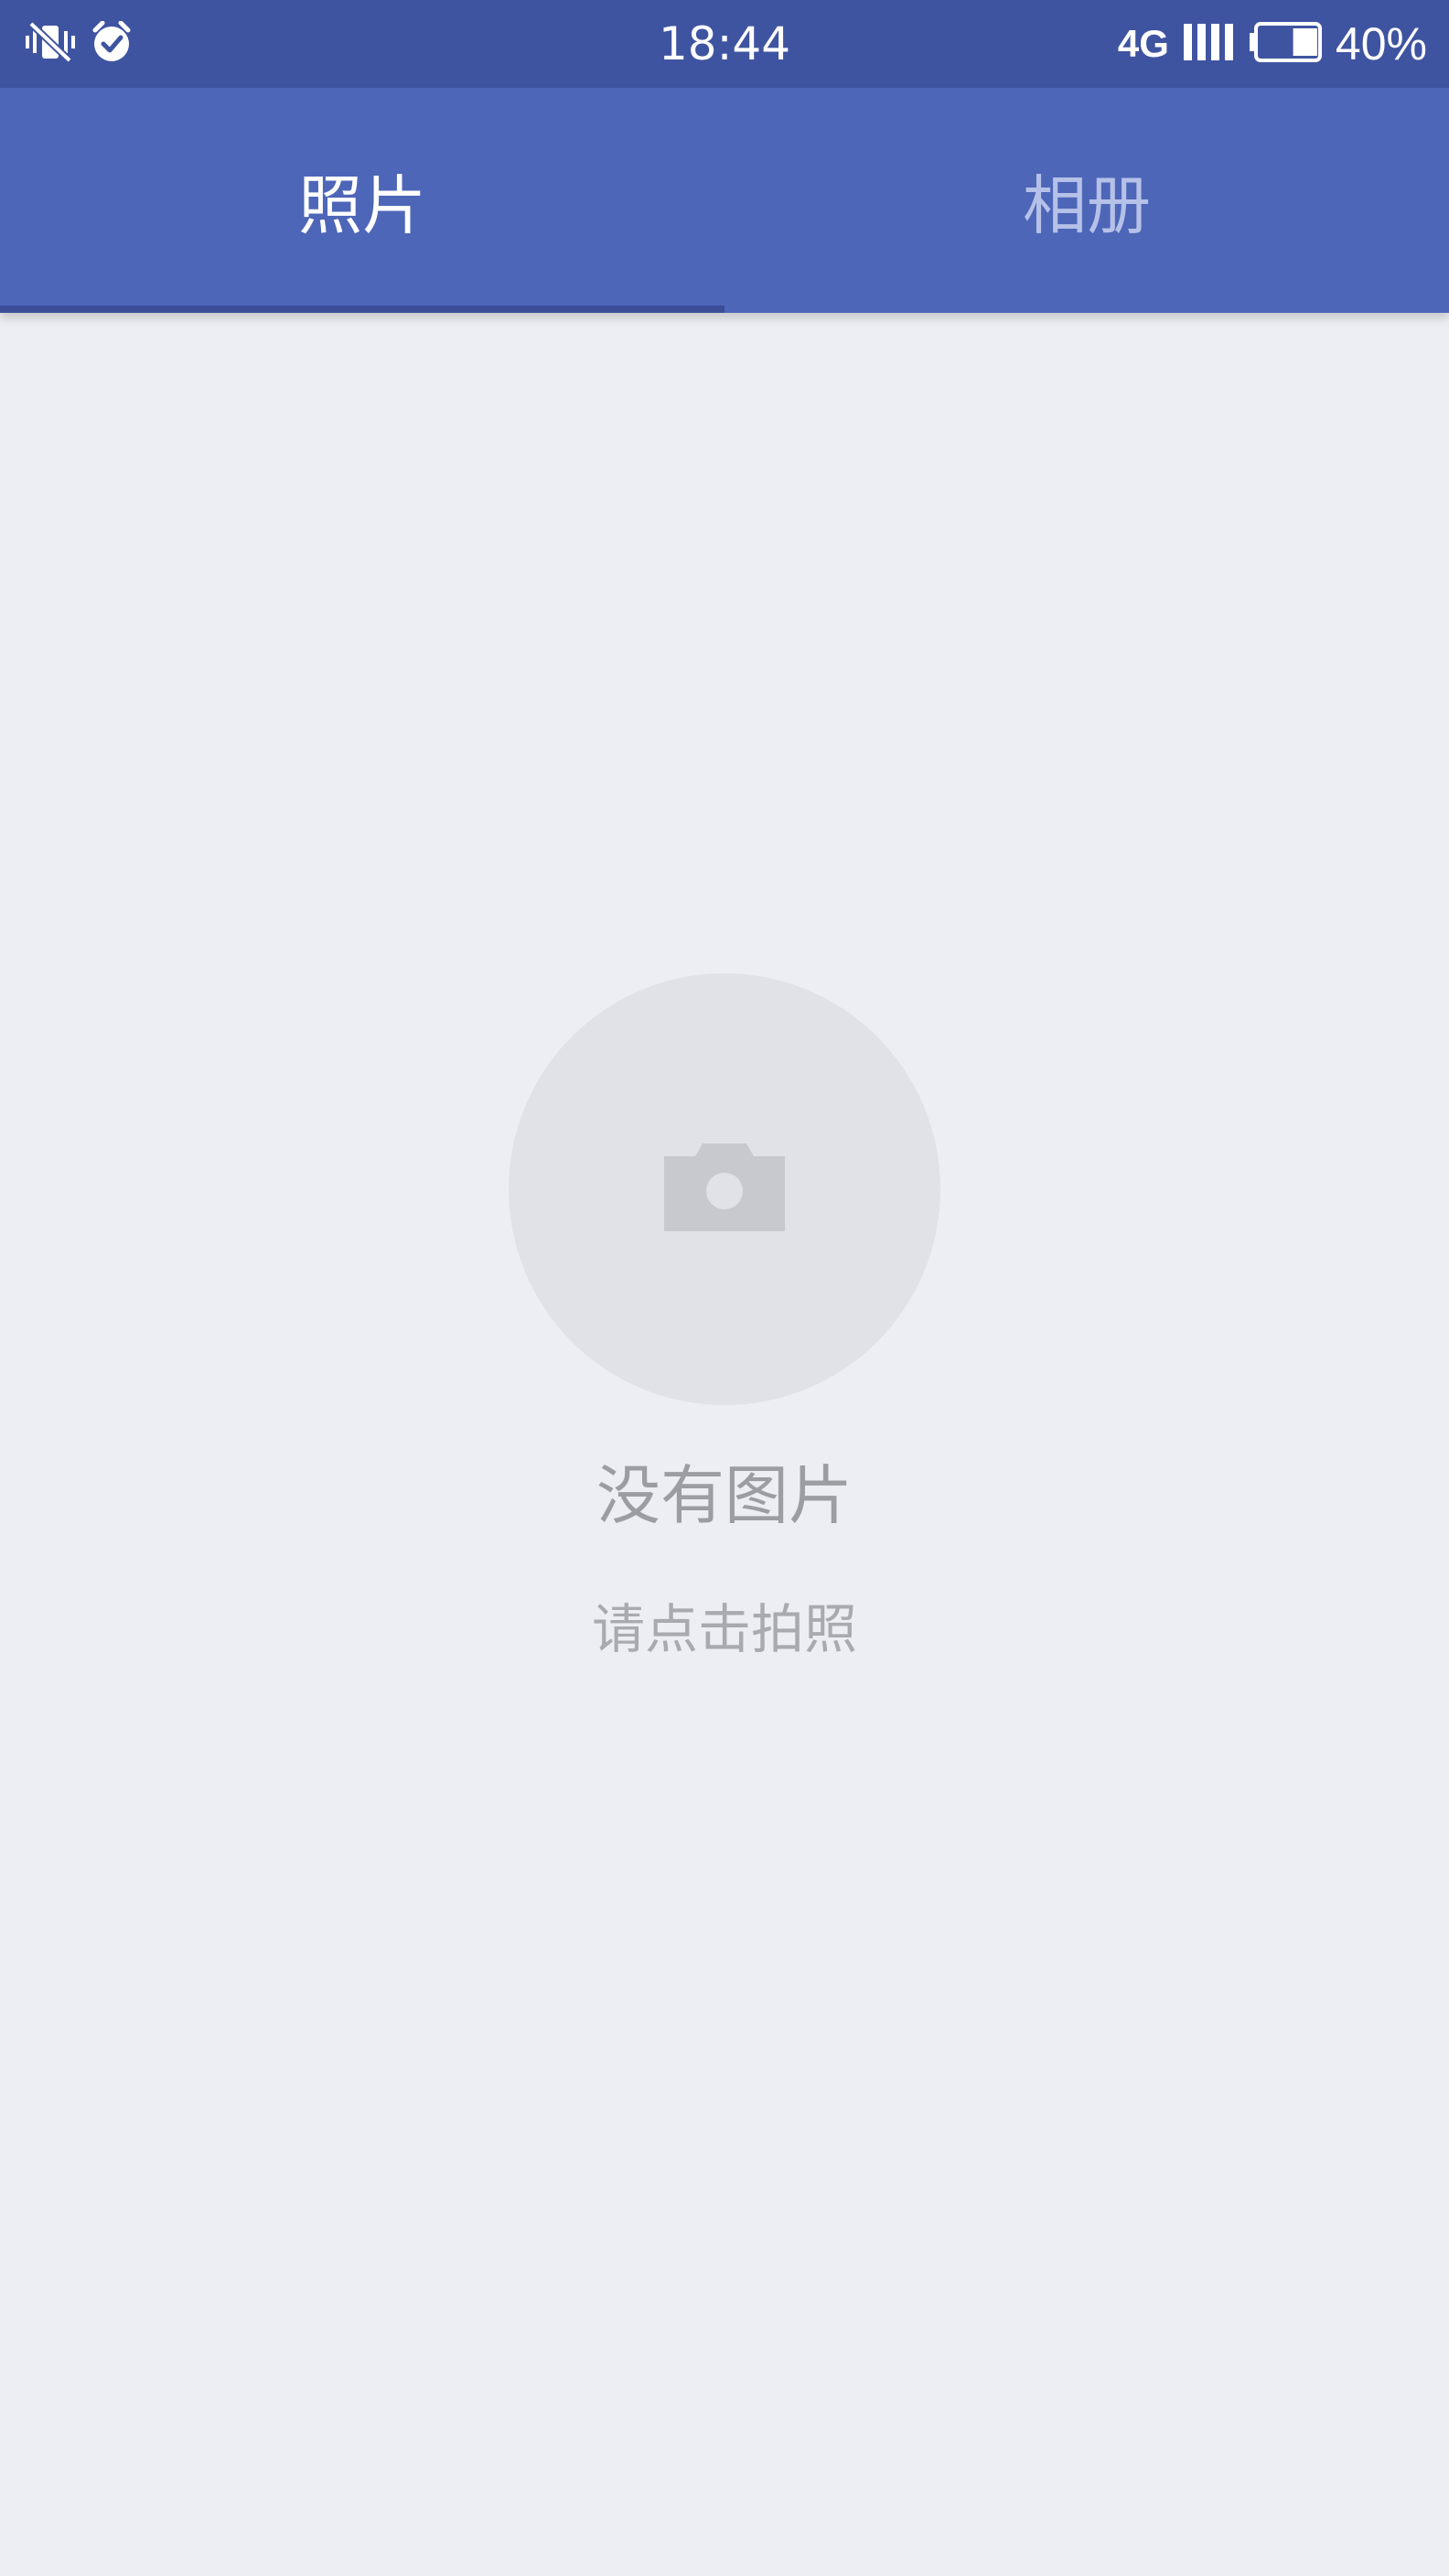  I want to click on tab-indicator, so click(362, 309).